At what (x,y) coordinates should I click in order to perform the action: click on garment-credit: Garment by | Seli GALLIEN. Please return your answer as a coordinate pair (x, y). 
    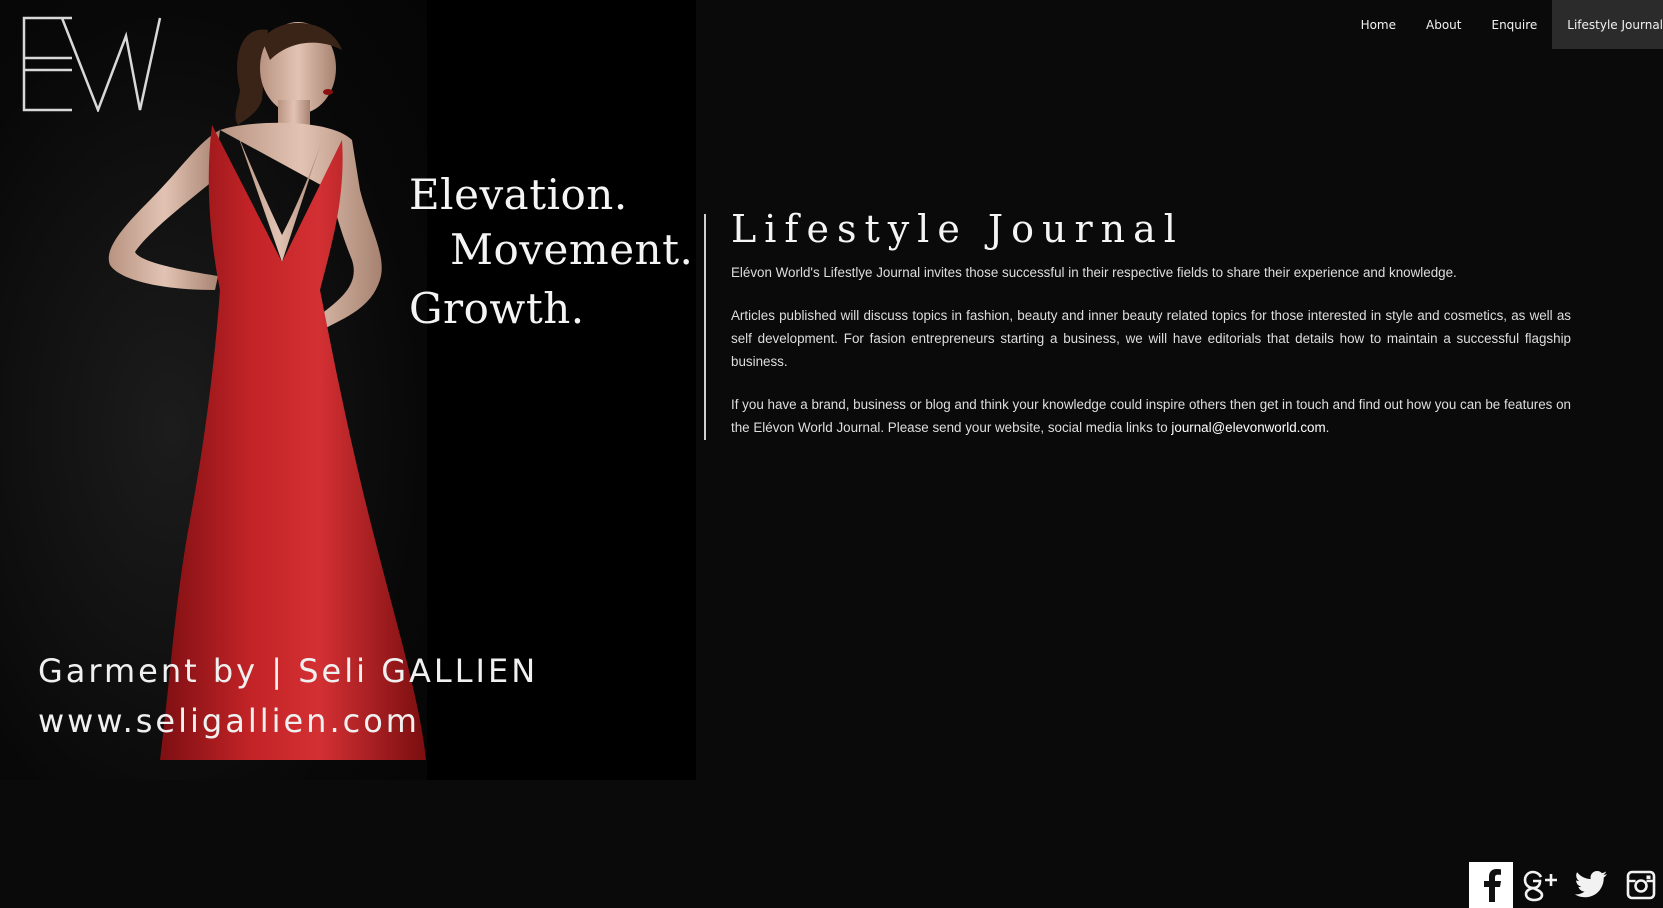
    Looking at the image, I should click on (288, 671).